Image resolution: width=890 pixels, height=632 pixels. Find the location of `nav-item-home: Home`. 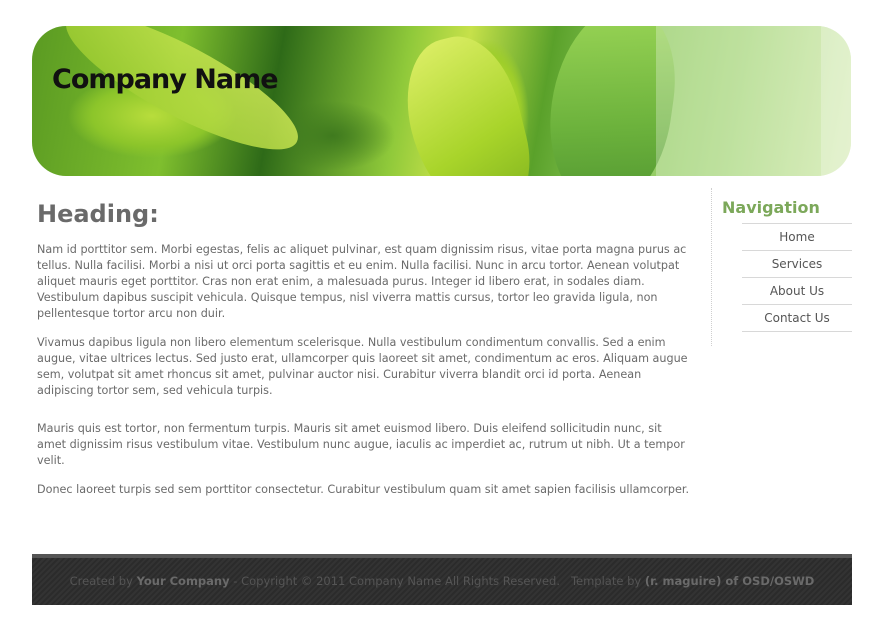

nav-item-home: Home is located at coordinates (797, 237).